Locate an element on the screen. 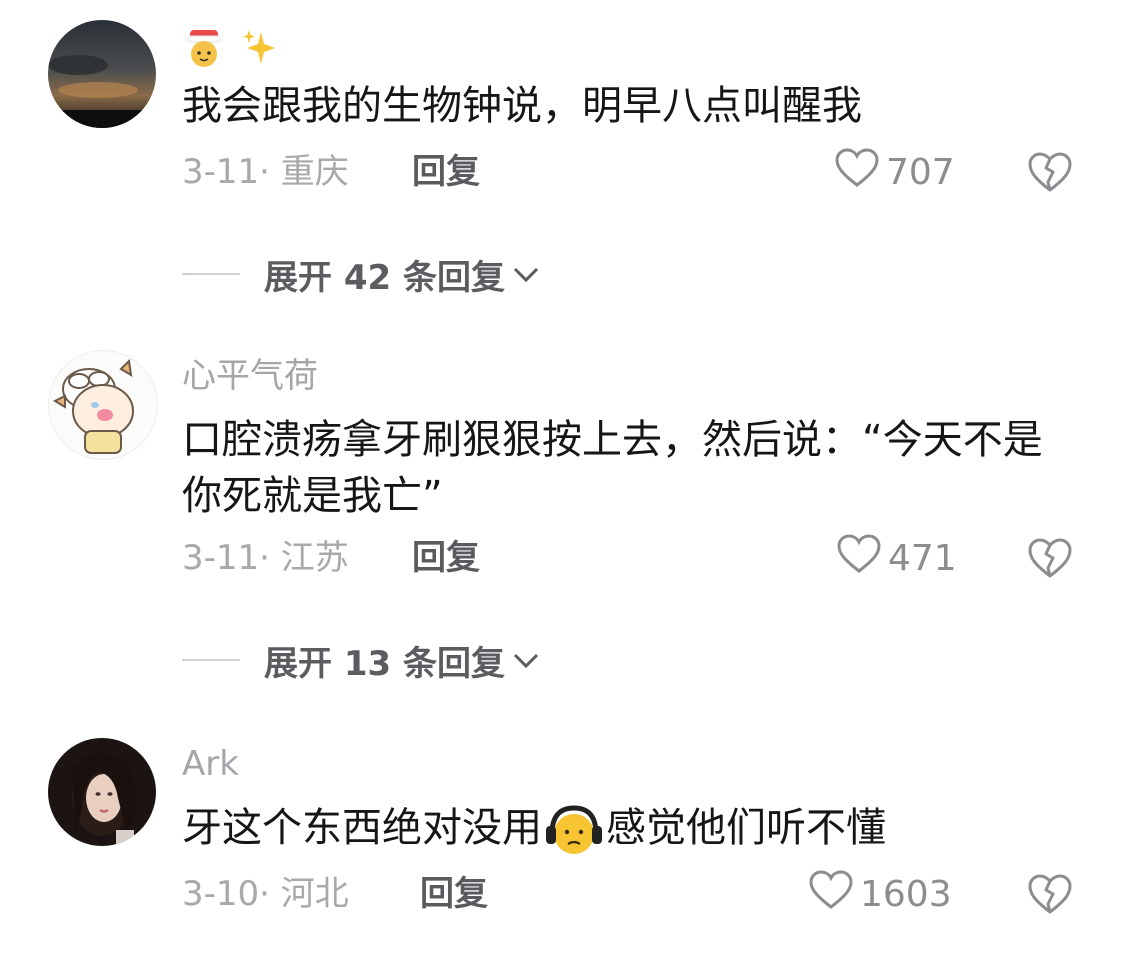 The height and width of the screenshot is (958, 1125). like-button: 471 is located at coordinates (896, 558).